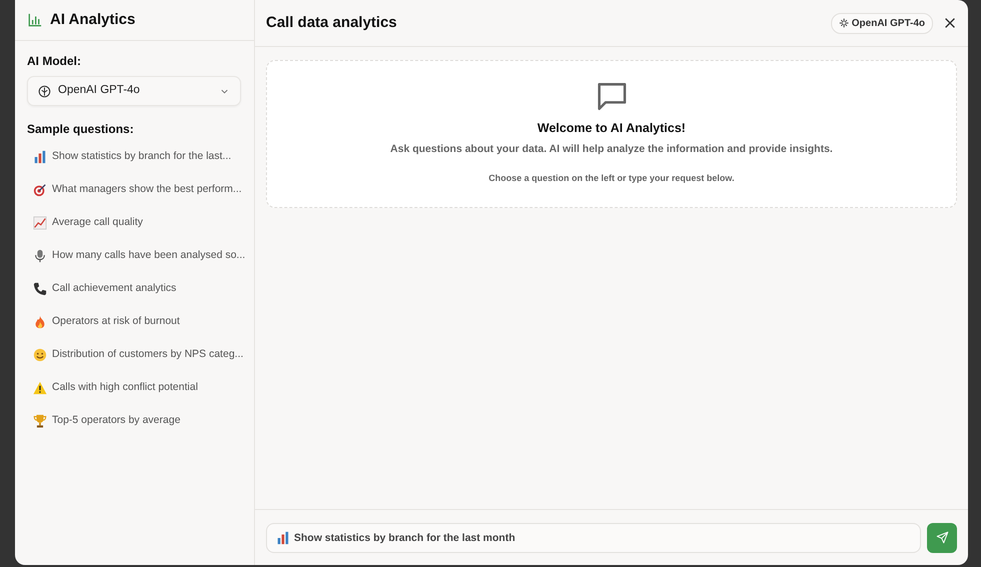  Describe the element at coordinates (40, 387) in the screenshot. I see `warning-icon` at that location.